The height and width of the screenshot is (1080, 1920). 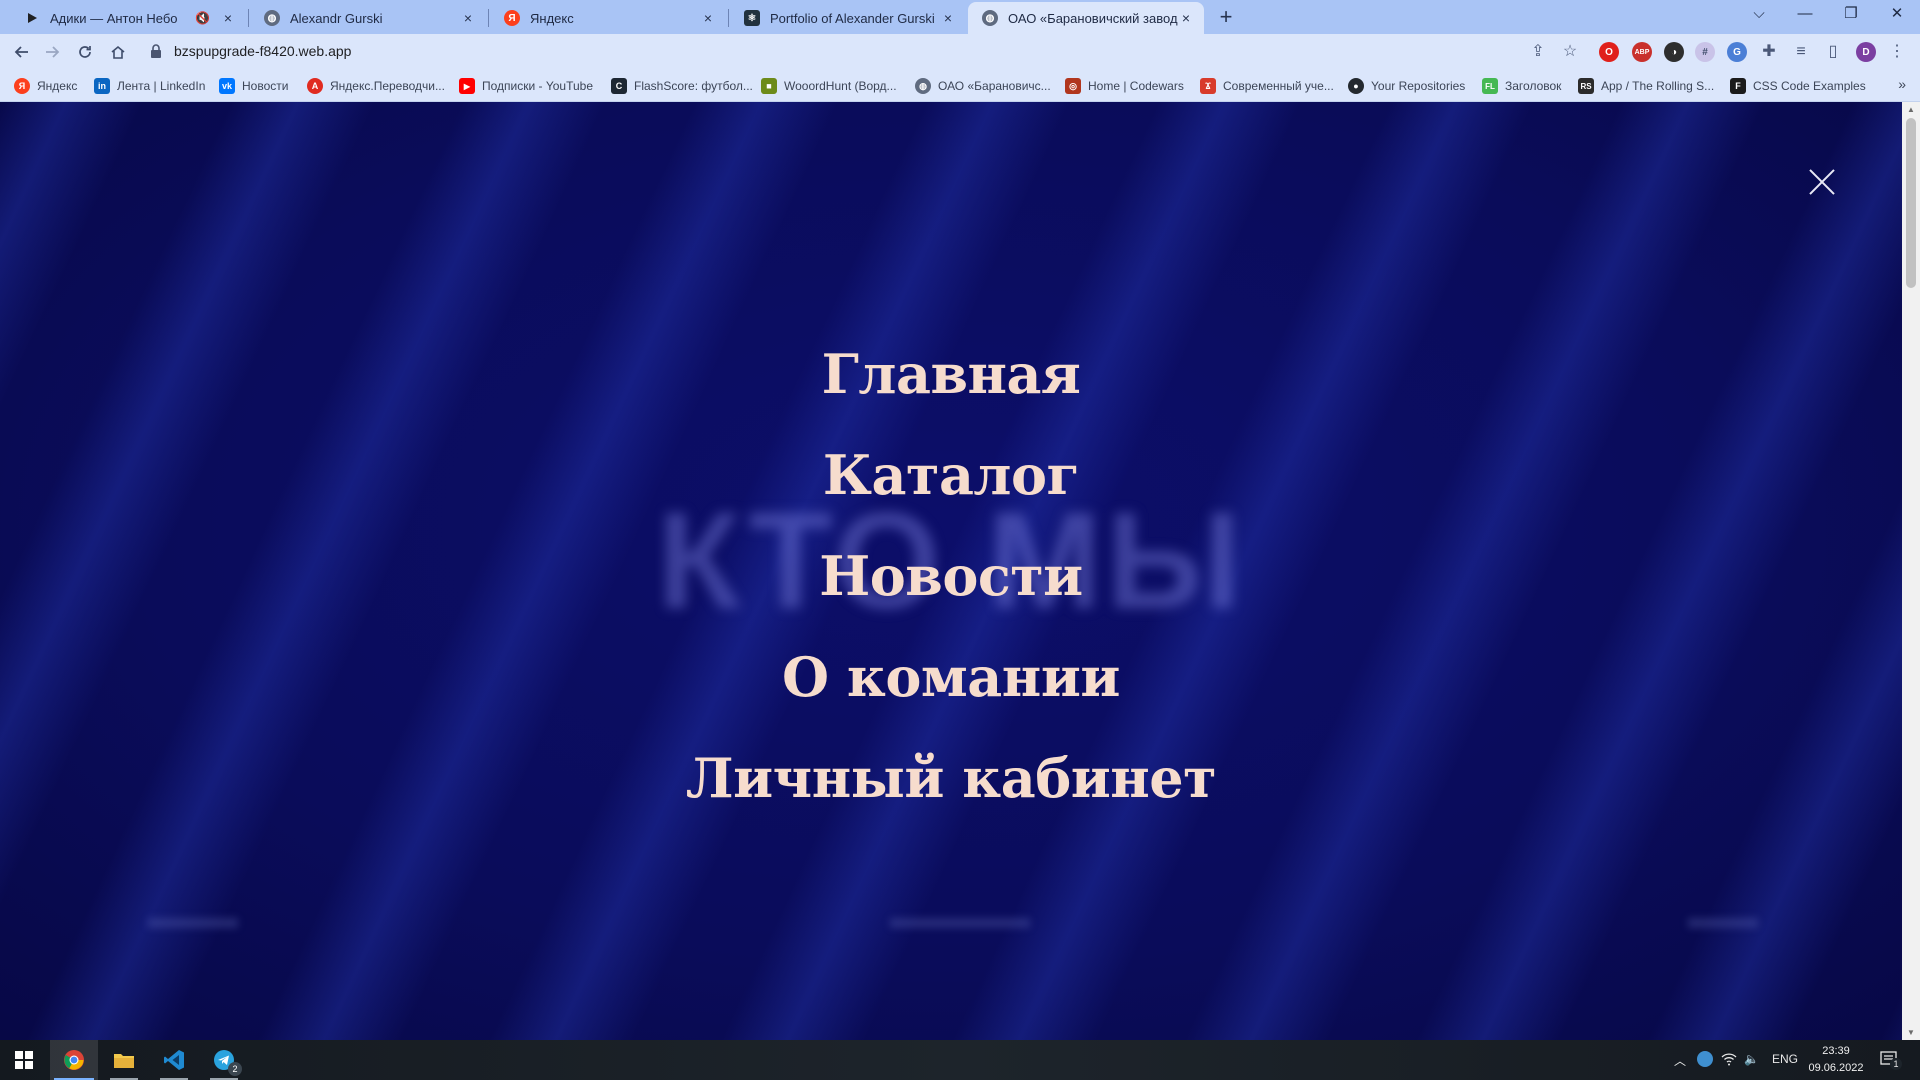 What do you see at coordinates (265, 86) in the screenshot?
I see `bookmark-label: Новости` at bounding box center [265, 86].